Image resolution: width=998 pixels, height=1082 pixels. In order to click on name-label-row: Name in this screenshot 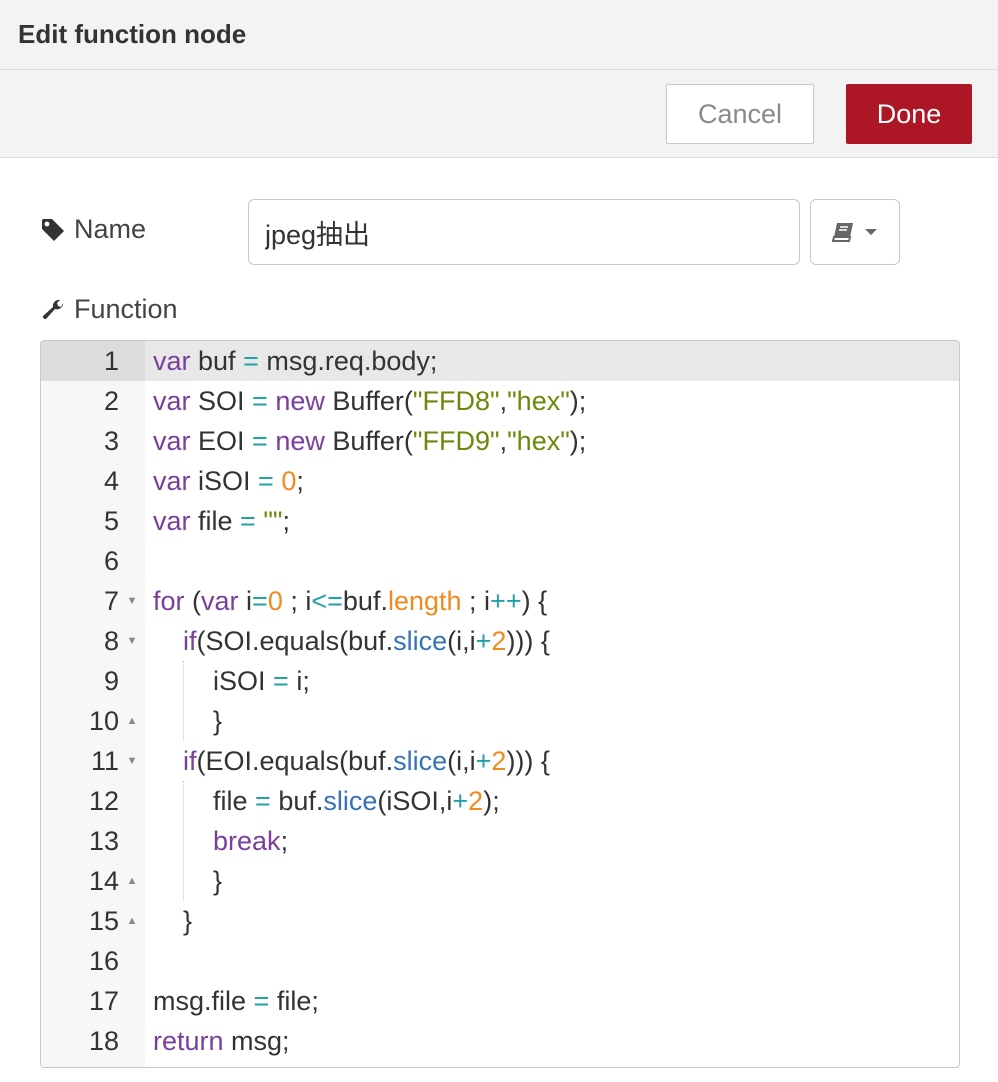, I will do `click(93, 229)`.